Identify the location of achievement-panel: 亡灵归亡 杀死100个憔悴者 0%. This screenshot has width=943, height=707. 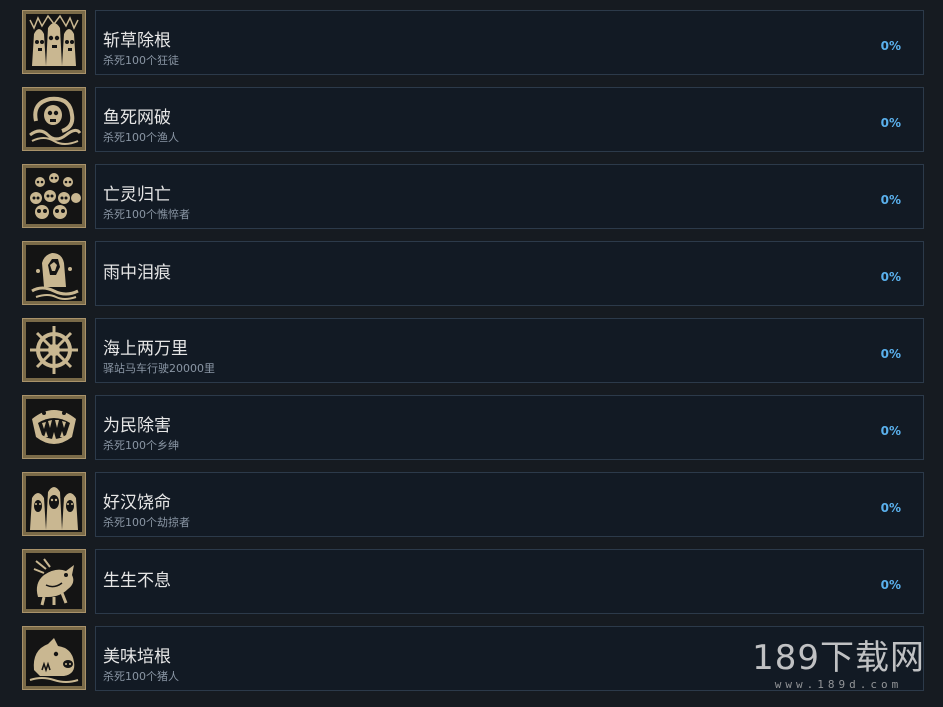
(509, 196).